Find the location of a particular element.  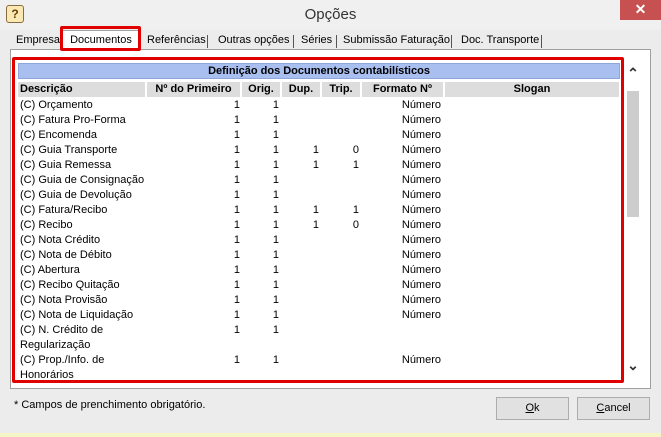

scroll-thumb is located at coordinates (633, 154).